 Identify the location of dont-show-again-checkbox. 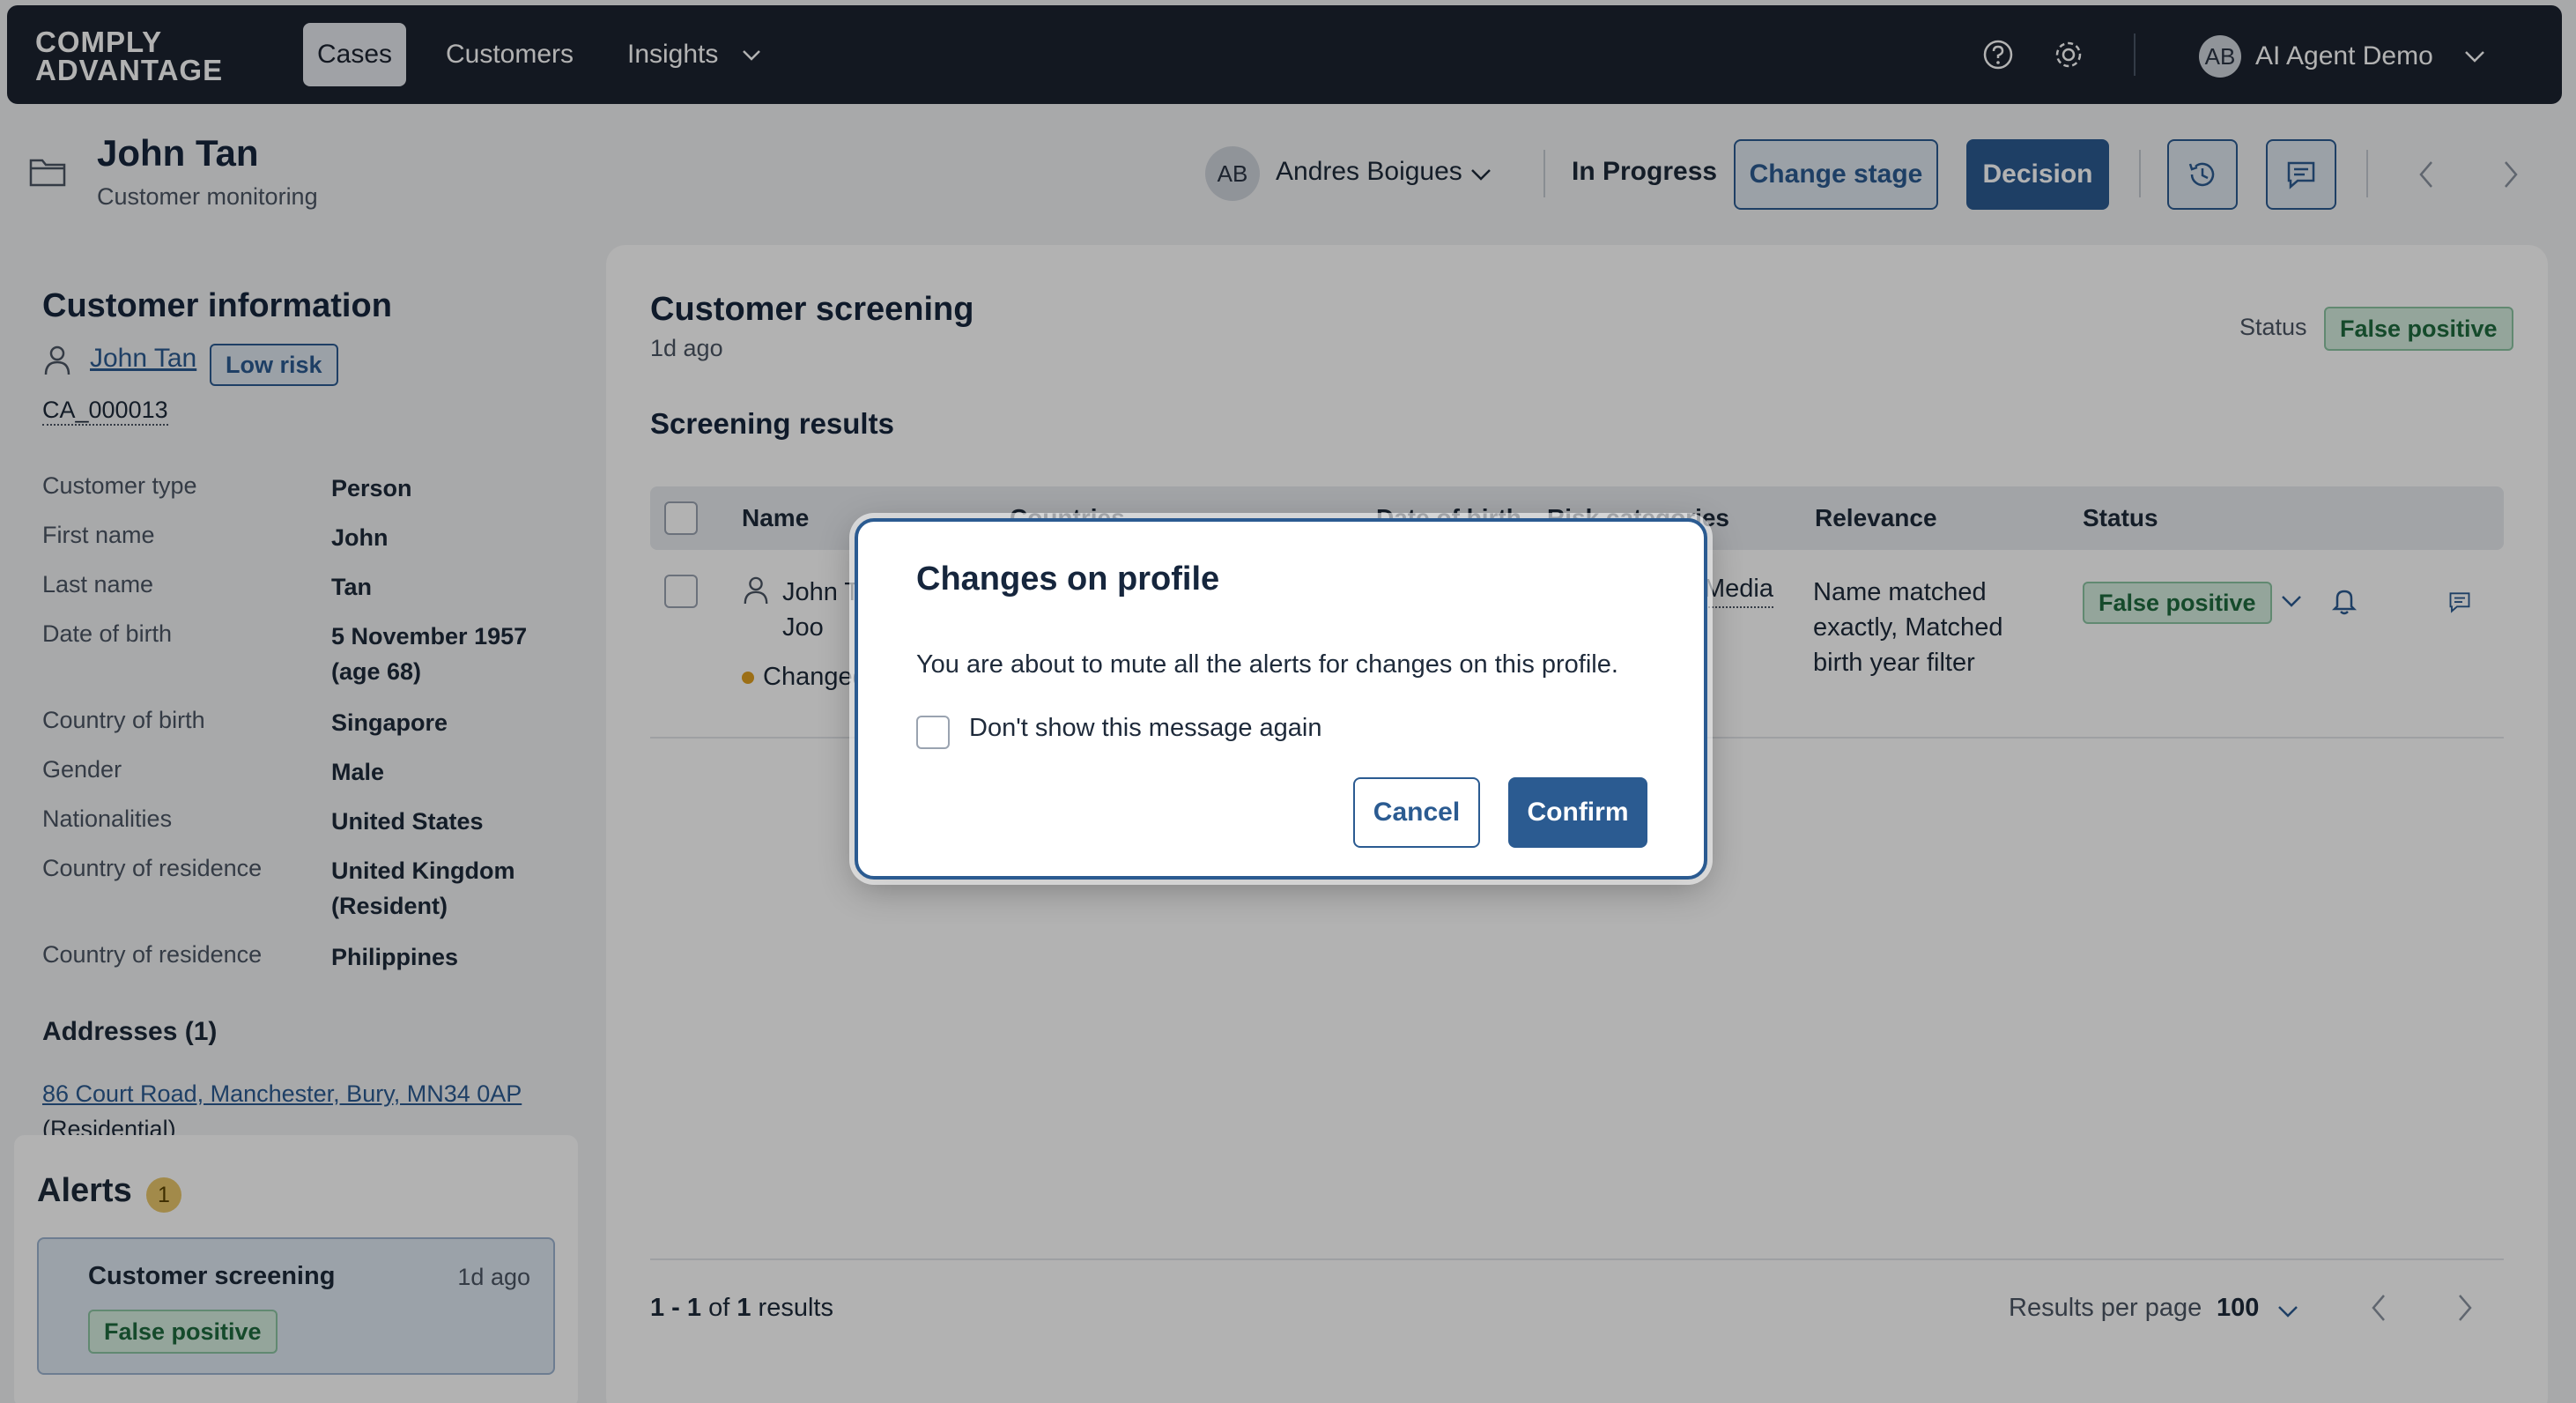
(933, 732).